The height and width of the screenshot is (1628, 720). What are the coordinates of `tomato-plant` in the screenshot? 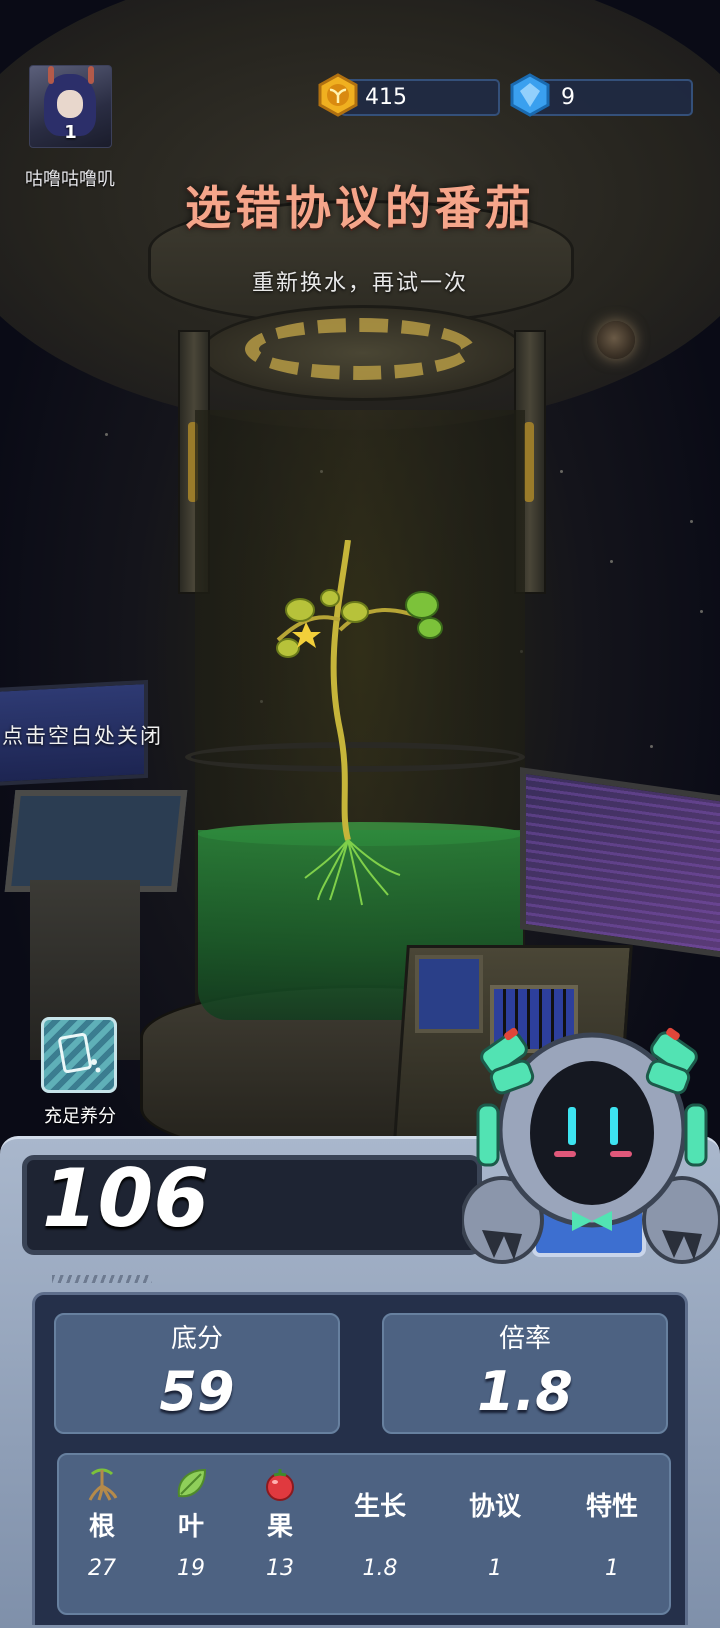 It's located at (359, 723).